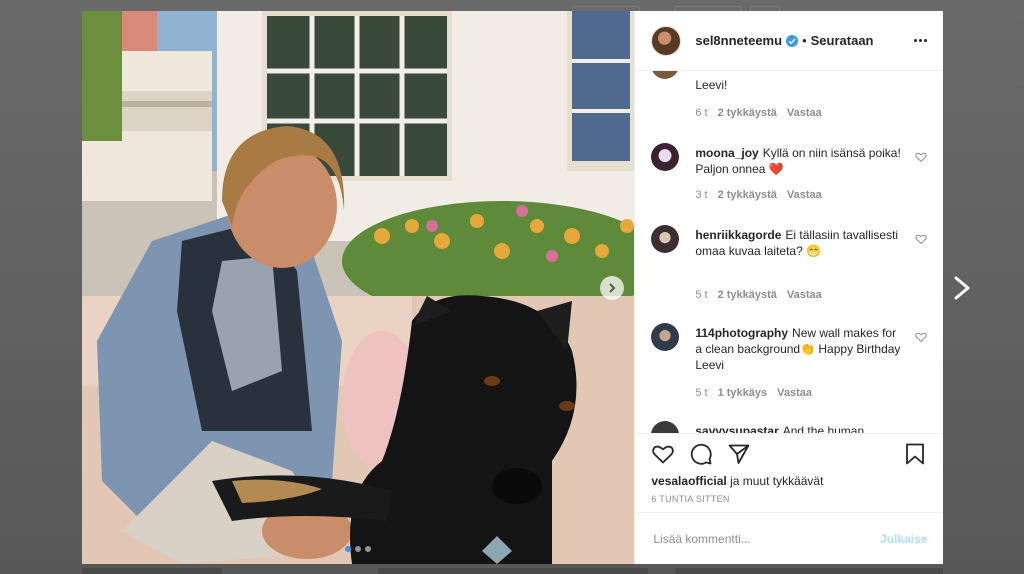 Image resolution: width=1024 pixels, height=574 pixels. What do you see at coordinates (736, 428) in the screenshot?
I see `comment-username: savvysupastar` at bounding box center [736, 428].